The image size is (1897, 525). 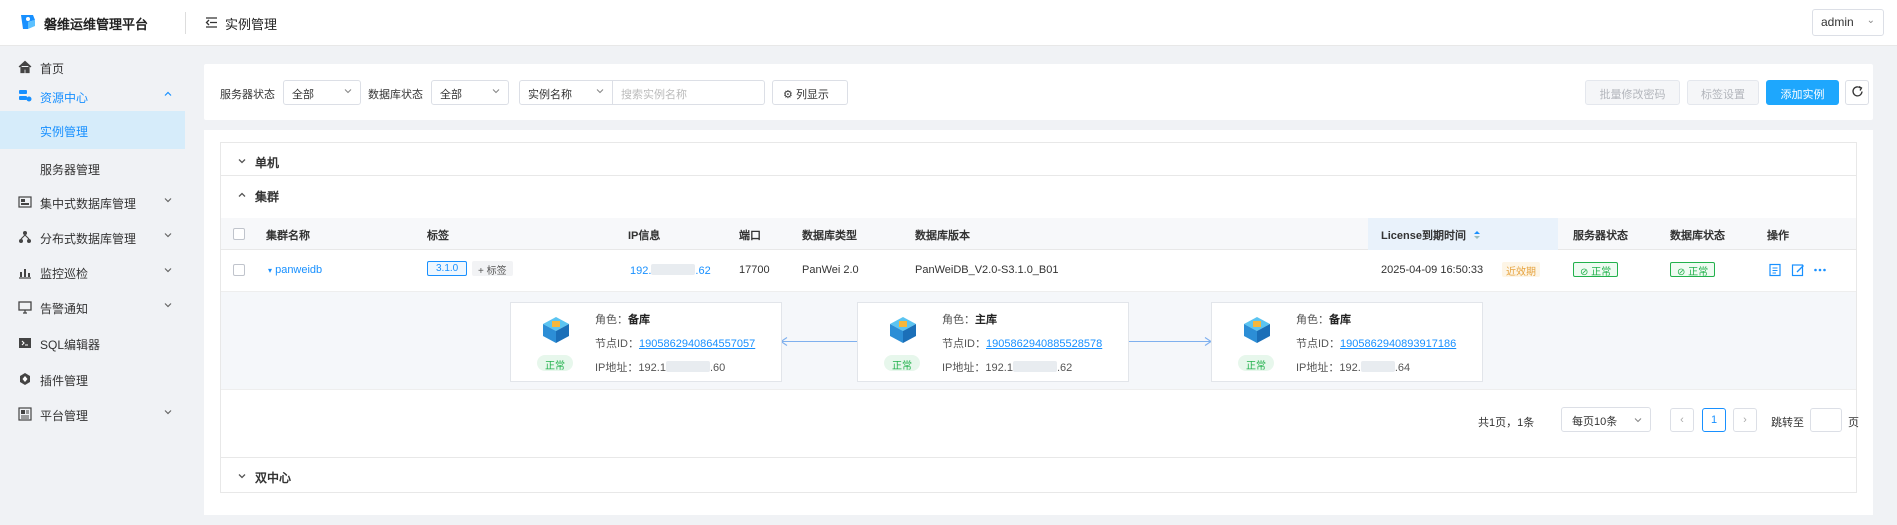 I want to click on col-tags: 标签, so click(x=438, y=236).